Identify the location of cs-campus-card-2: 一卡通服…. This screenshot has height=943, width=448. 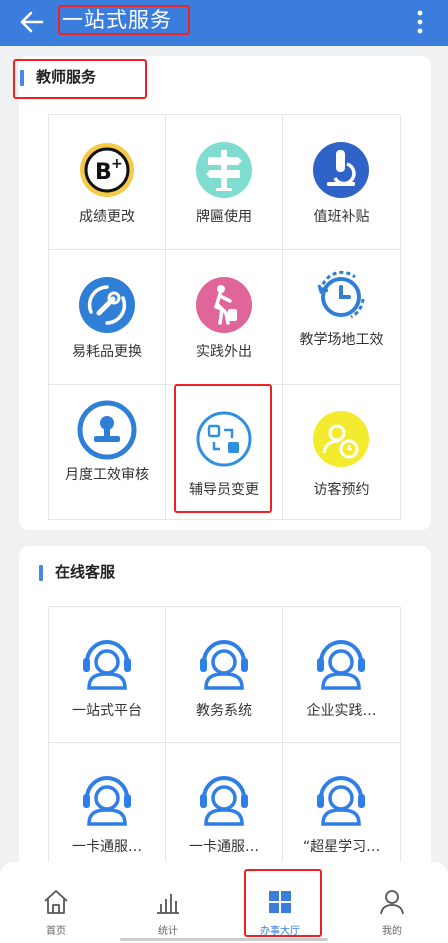
(224, 808).